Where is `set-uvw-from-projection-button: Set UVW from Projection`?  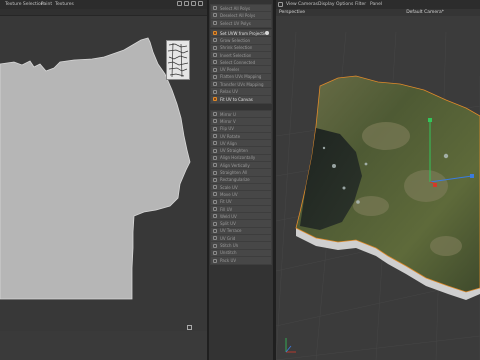 set-uvw-from-projection-button: Set UVW from Projection is located at coordinates (241, 34).